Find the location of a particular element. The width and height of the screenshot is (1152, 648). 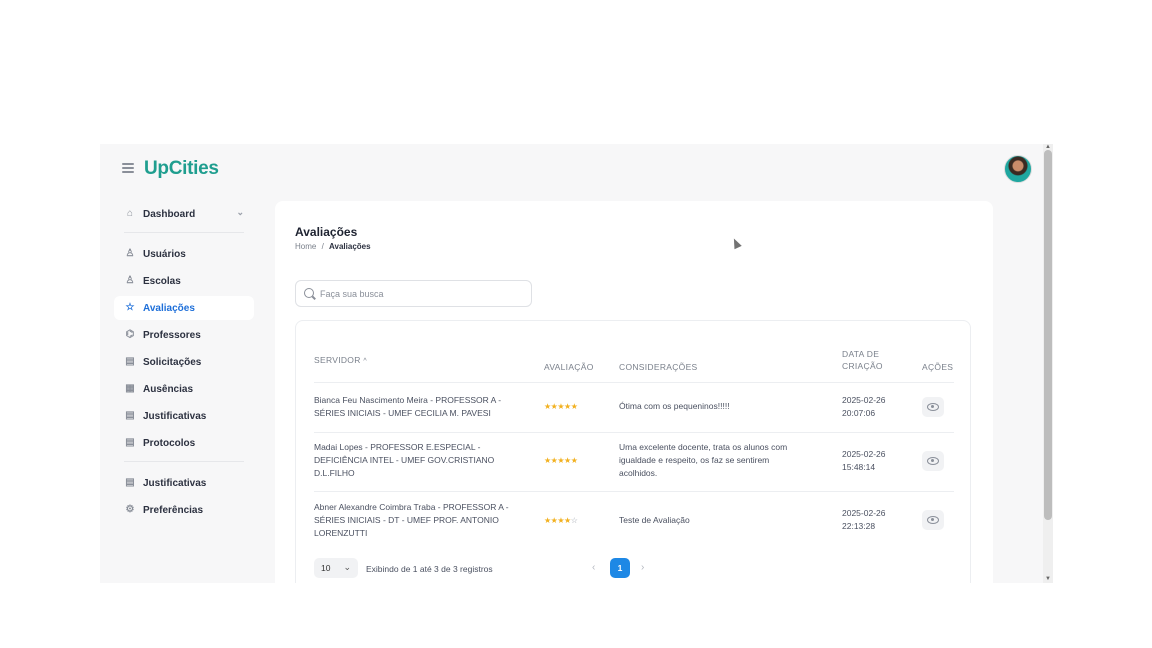

column-header-label: SERVIDOR is located at coordinates (337, 360).